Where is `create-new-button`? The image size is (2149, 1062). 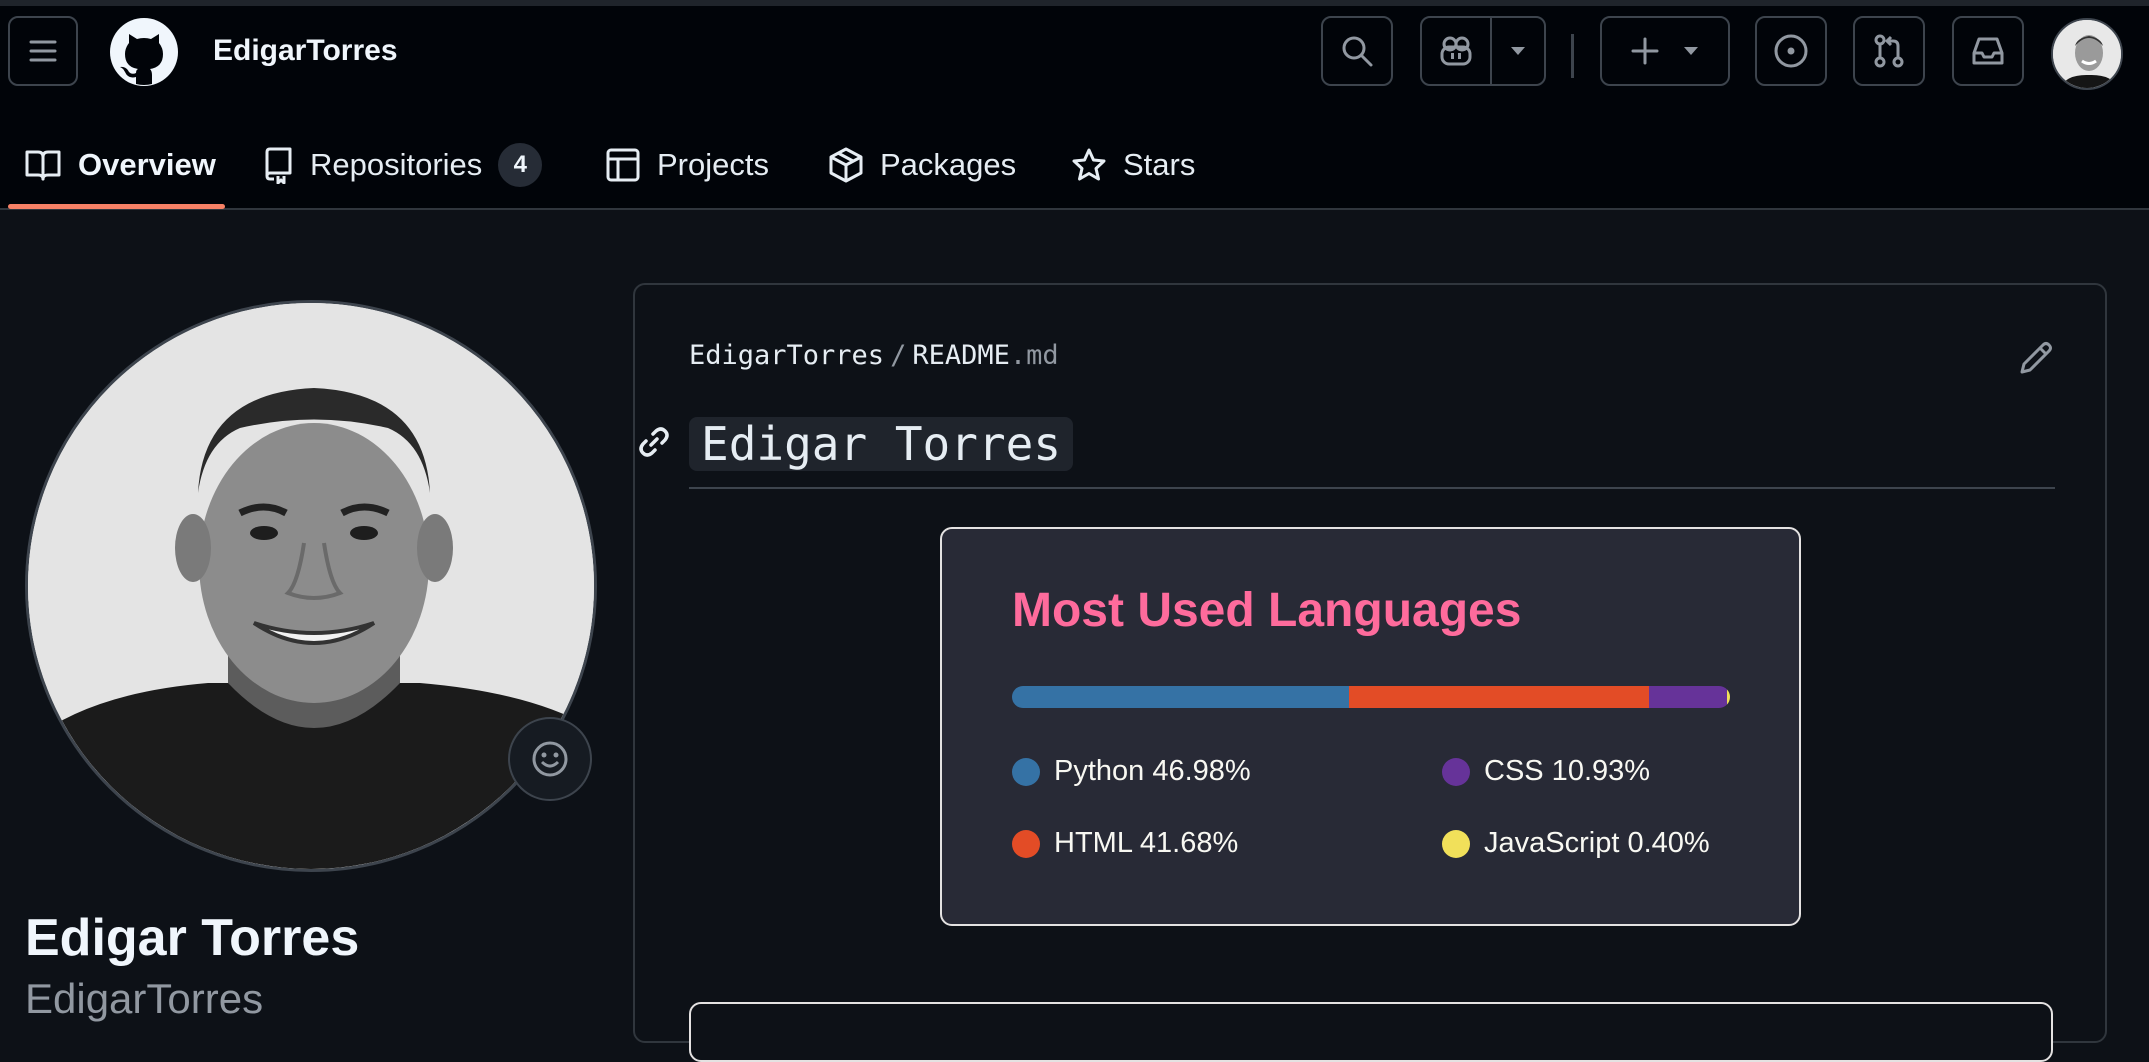 create-new-button is located at coordinates (1665, 51).